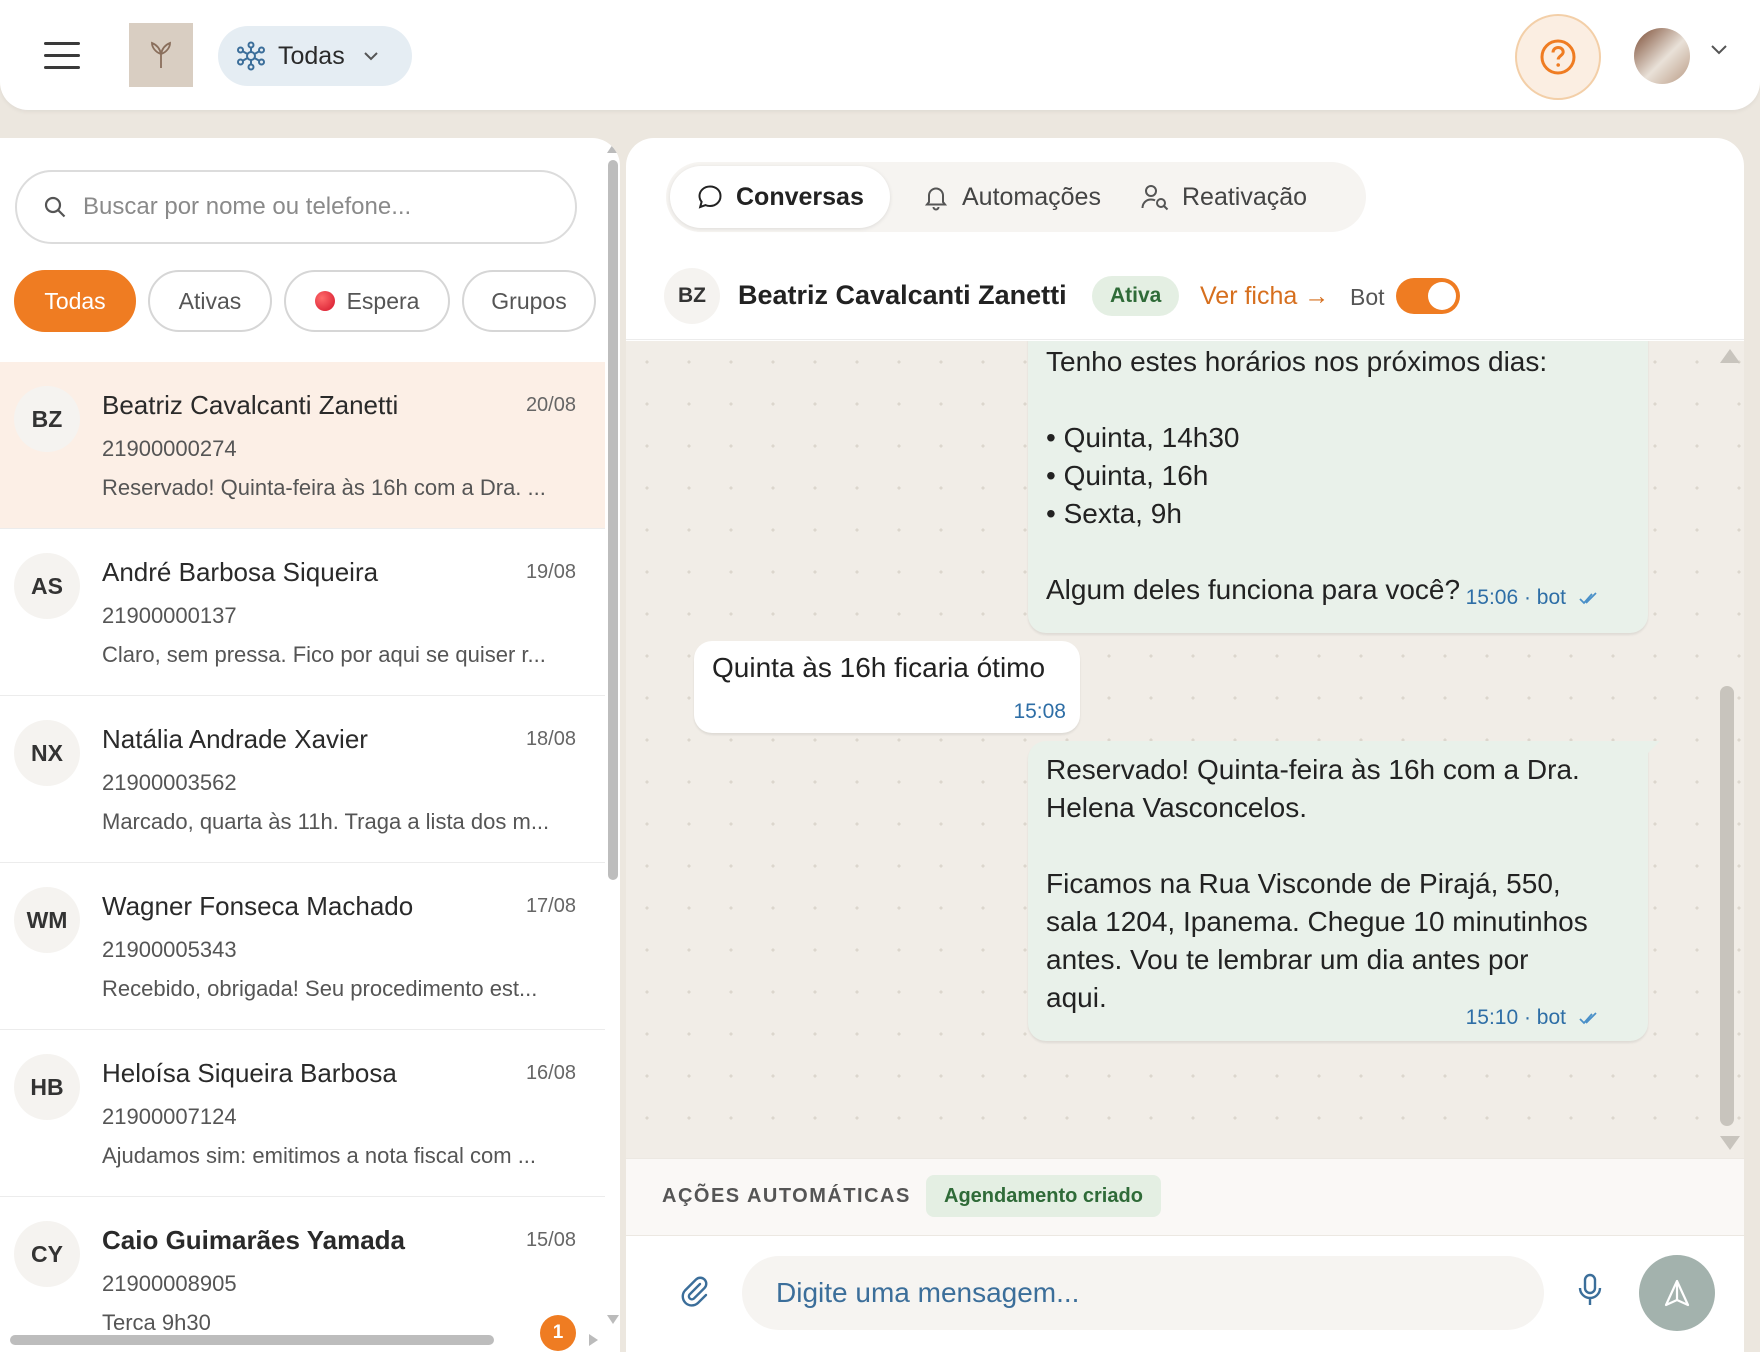 This screenshot has width=1760, height=1352. I want to click on filter-label: Ativas, so click(210, 300).